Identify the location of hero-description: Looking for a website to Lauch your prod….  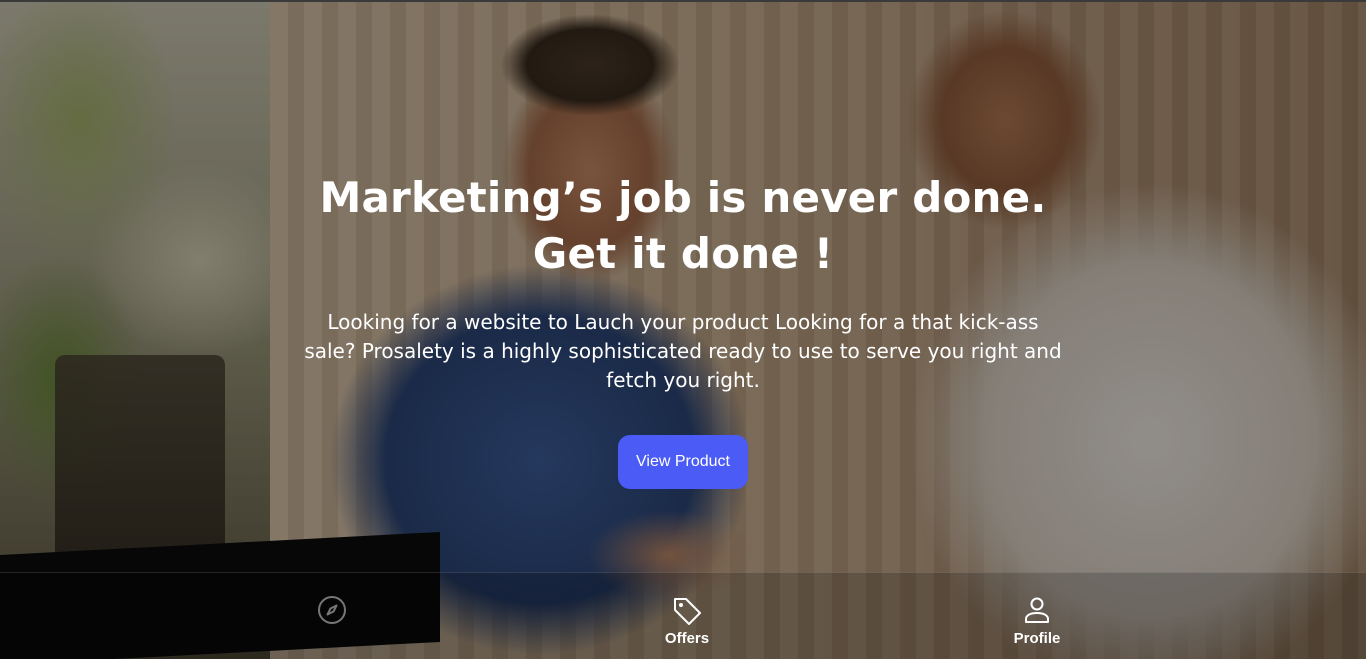
(683, 351).